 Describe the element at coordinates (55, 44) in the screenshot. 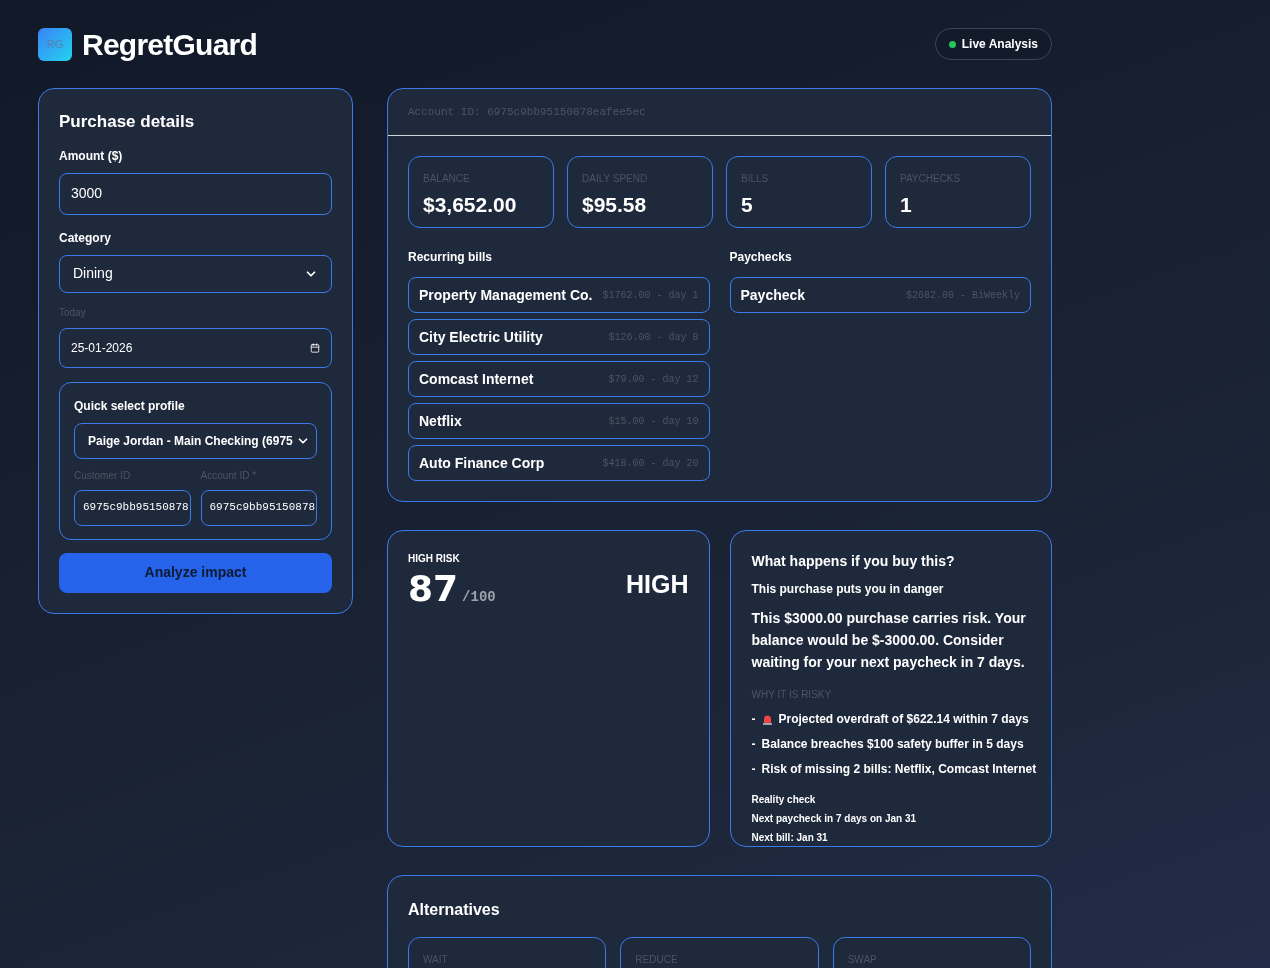

I see `logo-badge: RG` at that location.